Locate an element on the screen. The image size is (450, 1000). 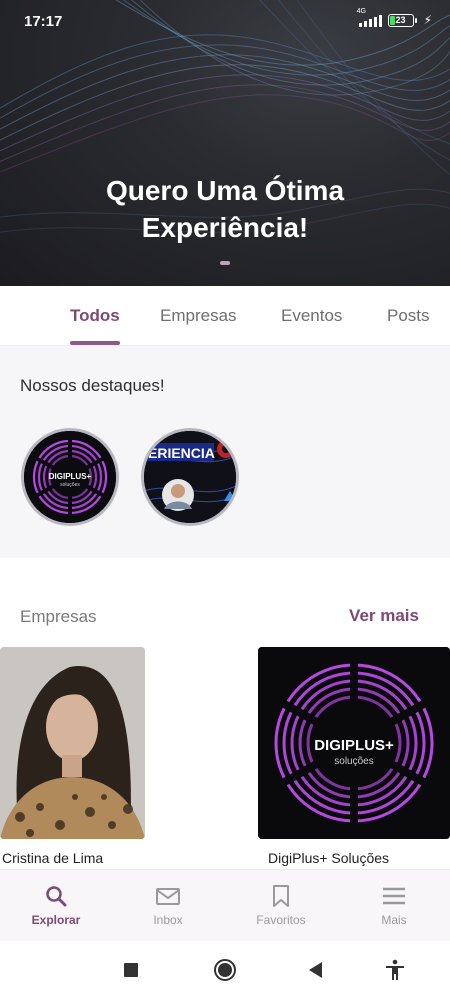
nav-explorar: Explorar is located at coordinates (56, 906).